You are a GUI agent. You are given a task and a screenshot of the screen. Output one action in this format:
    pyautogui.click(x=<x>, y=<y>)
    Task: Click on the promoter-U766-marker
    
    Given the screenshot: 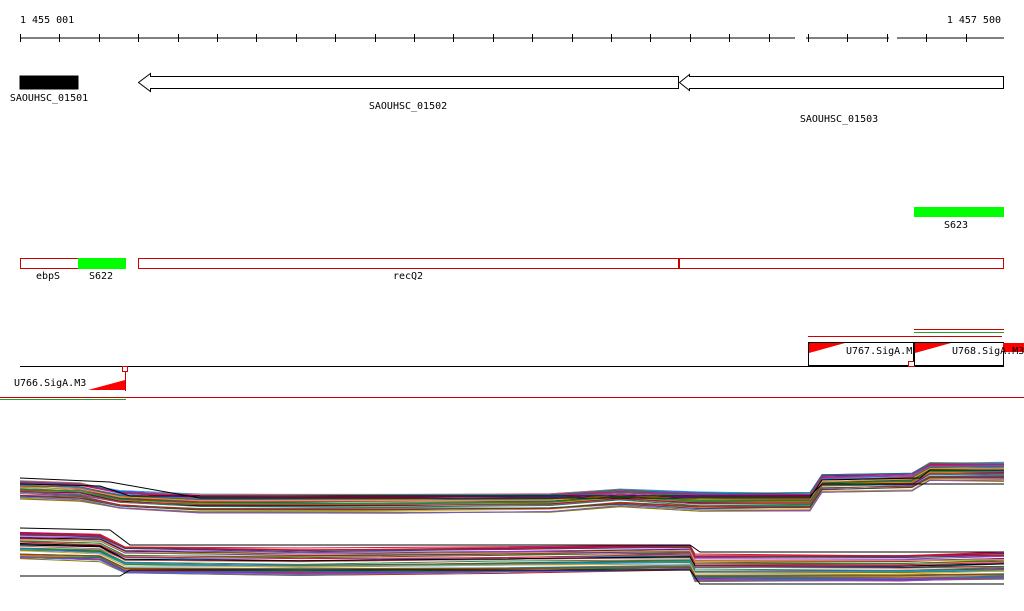 What is the action you would take?
    pyautogui.click(x=125, y=369)
    